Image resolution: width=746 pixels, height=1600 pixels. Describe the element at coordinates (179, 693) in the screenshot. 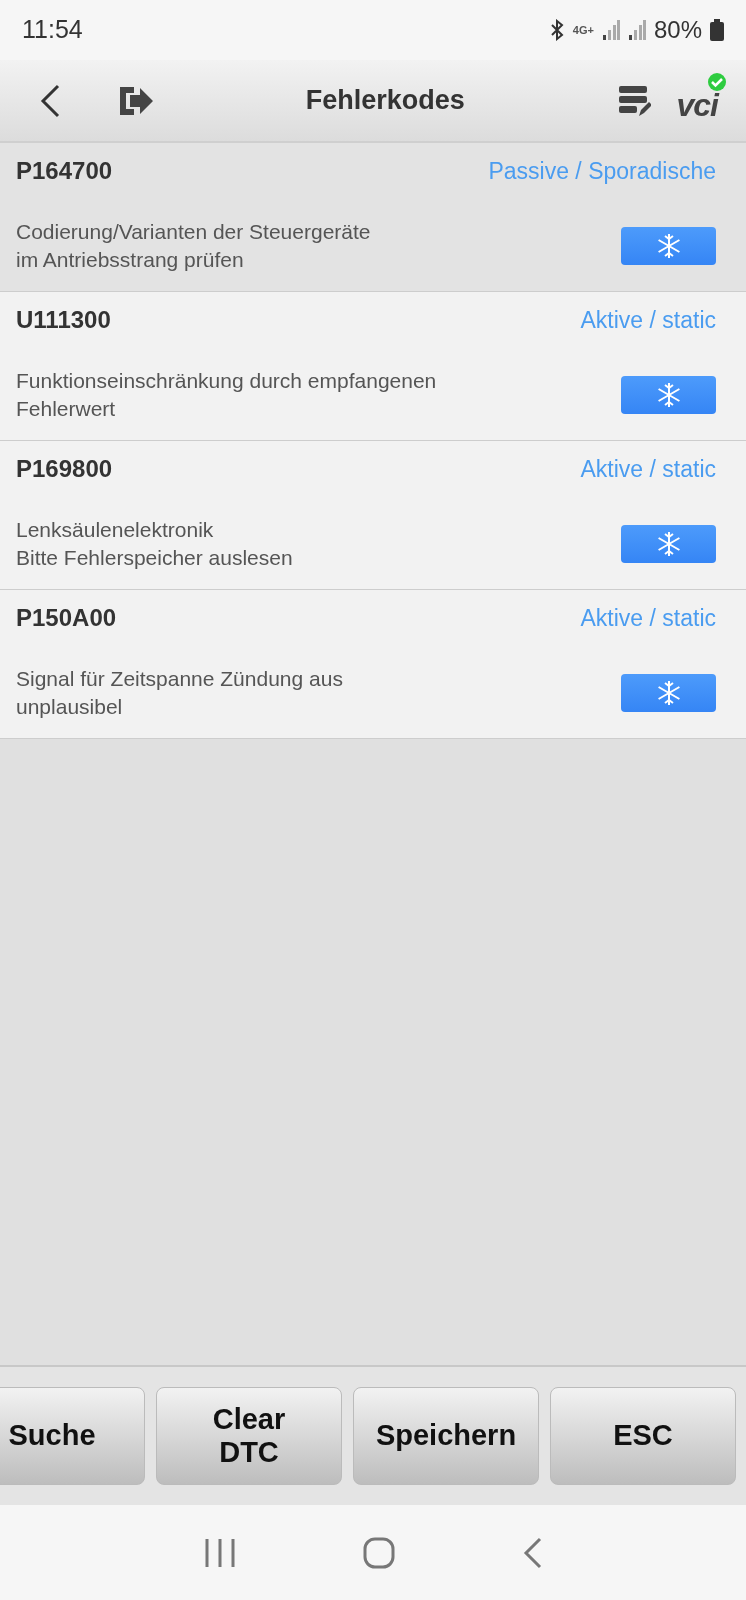

I see `fault-description: Signal für Zeitspanne Zündung aus unplausibel` at that location.